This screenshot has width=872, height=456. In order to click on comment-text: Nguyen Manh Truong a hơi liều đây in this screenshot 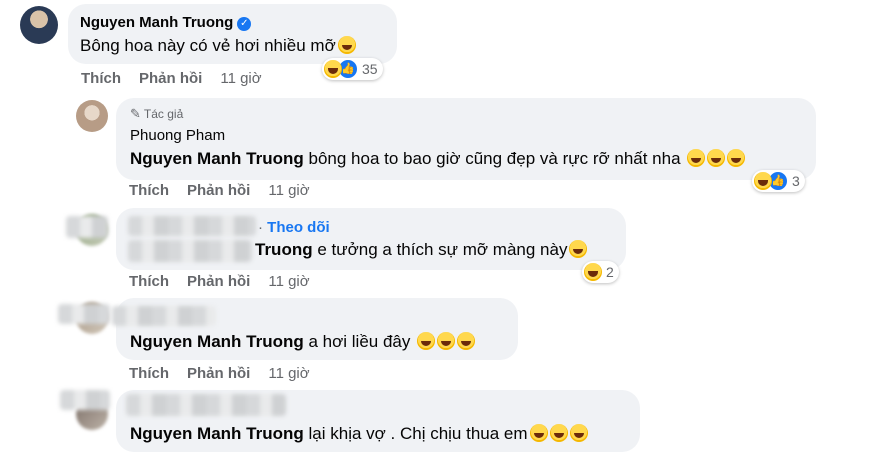, I will do `click(303, 342)`.